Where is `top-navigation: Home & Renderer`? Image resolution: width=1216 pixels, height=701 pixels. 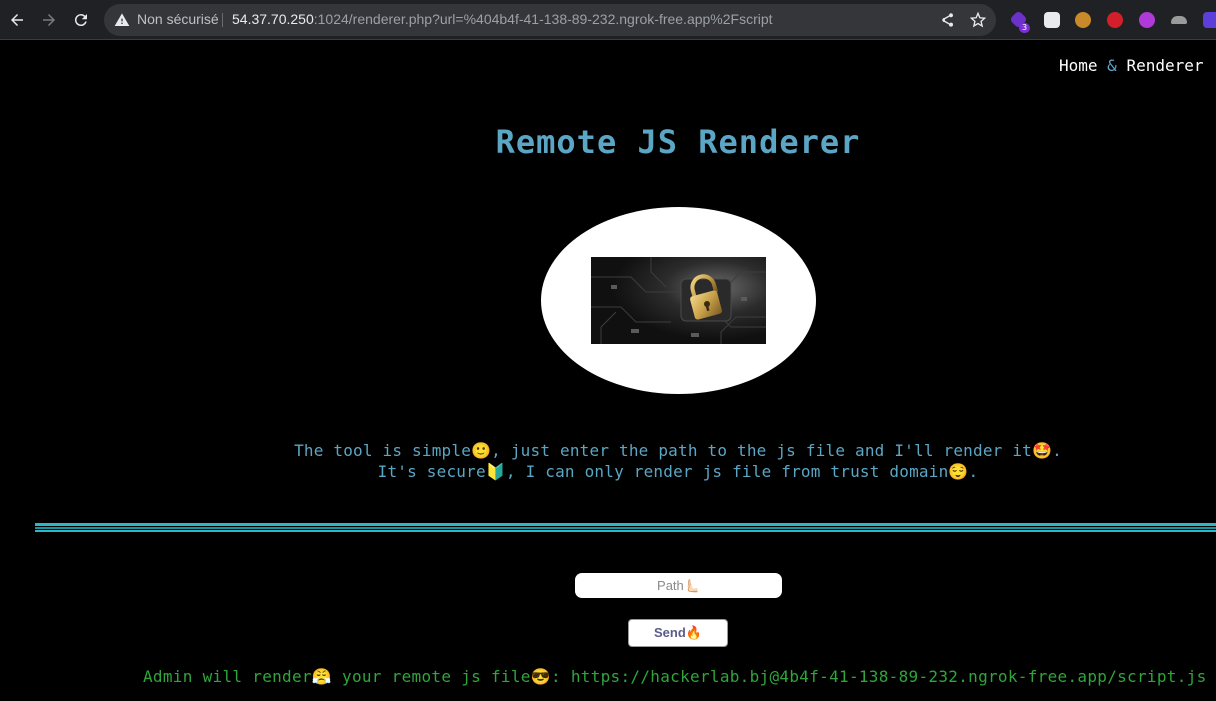
top-navigation: Home & Renderer is located at coordinates (1131, 65).